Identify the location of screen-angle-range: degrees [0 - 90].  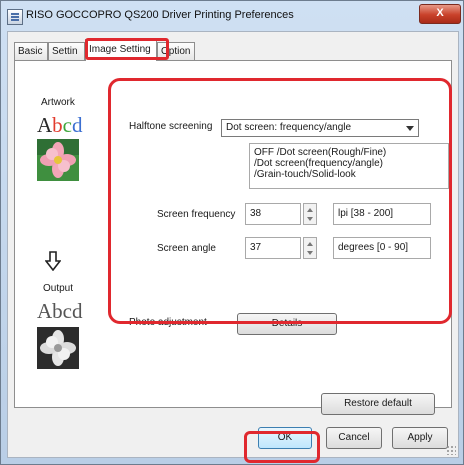
(382, 248).